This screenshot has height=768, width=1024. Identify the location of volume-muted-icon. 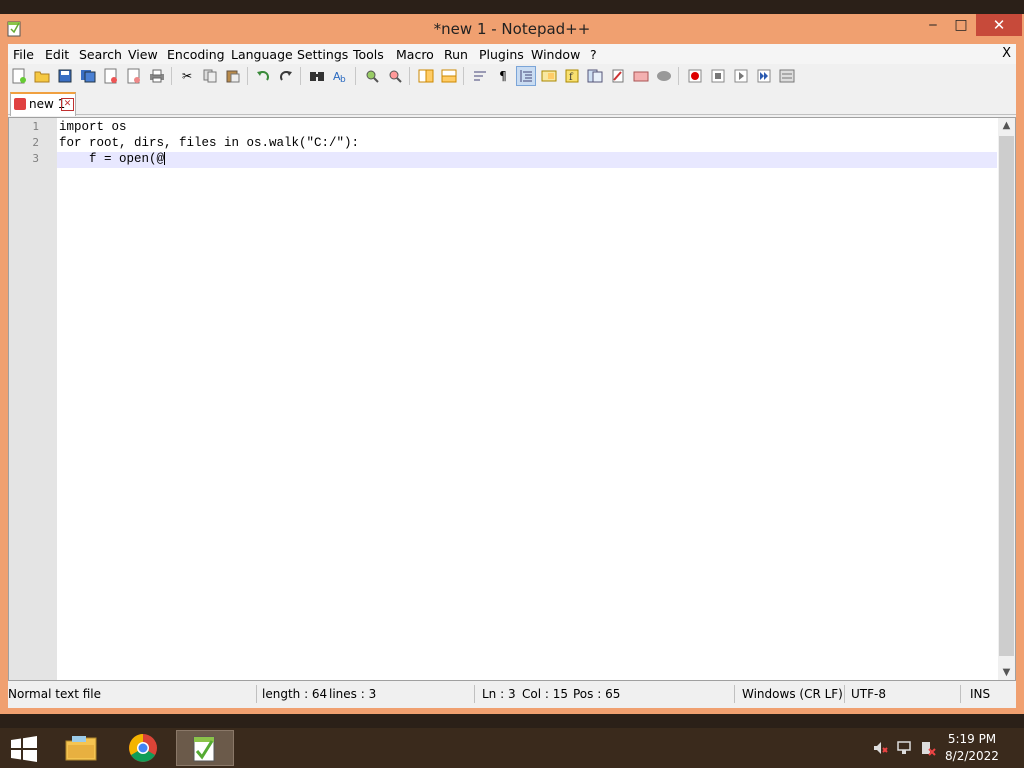
(880, 748).